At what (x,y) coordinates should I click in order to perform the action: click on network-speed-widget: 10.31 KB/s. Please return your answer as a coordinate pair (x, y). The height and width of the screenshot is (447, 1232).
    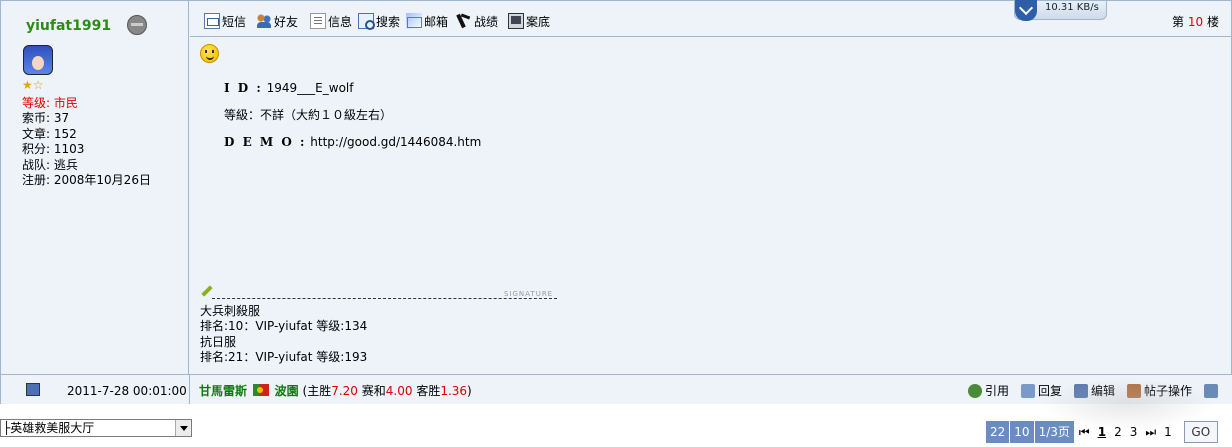
    Looking at the image, I should click on (1060, 10).